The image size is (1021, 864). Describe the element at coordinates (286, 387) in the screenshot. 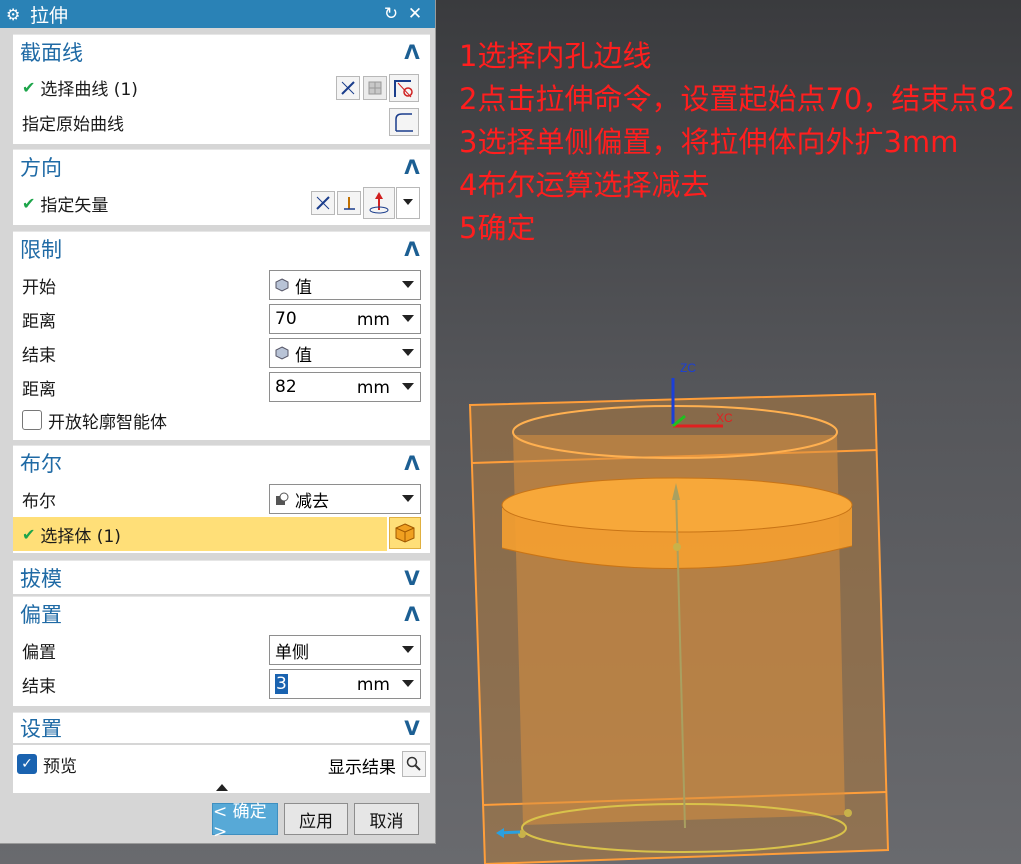

I see `end-distance-value: 82` at that location.